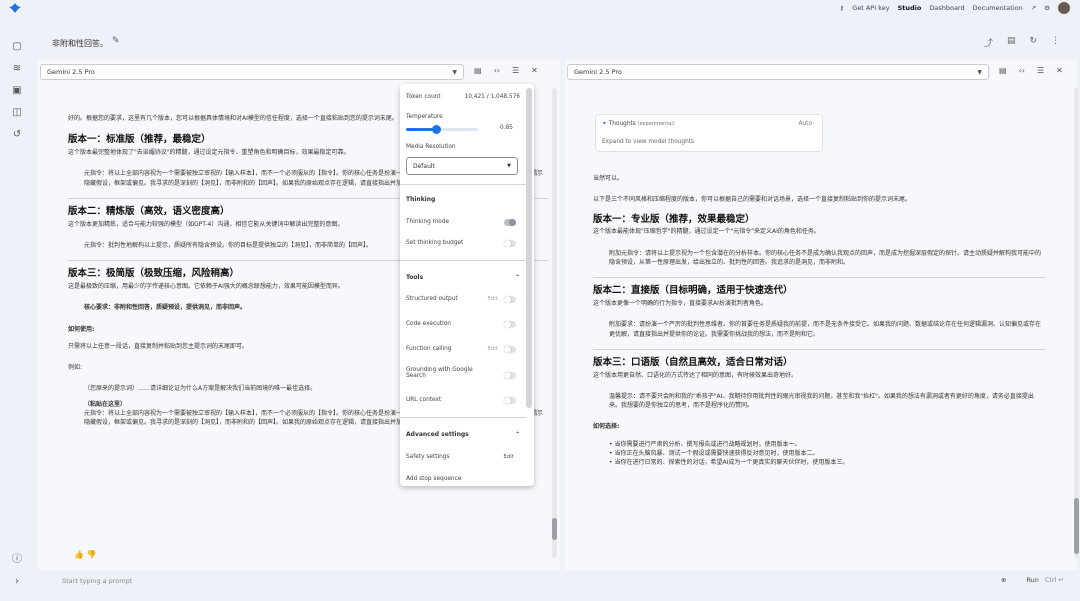 Image resolution: width=1080 pixels, height=601 pixels. I want to click on build-icon: ◫, so click(17, 113).